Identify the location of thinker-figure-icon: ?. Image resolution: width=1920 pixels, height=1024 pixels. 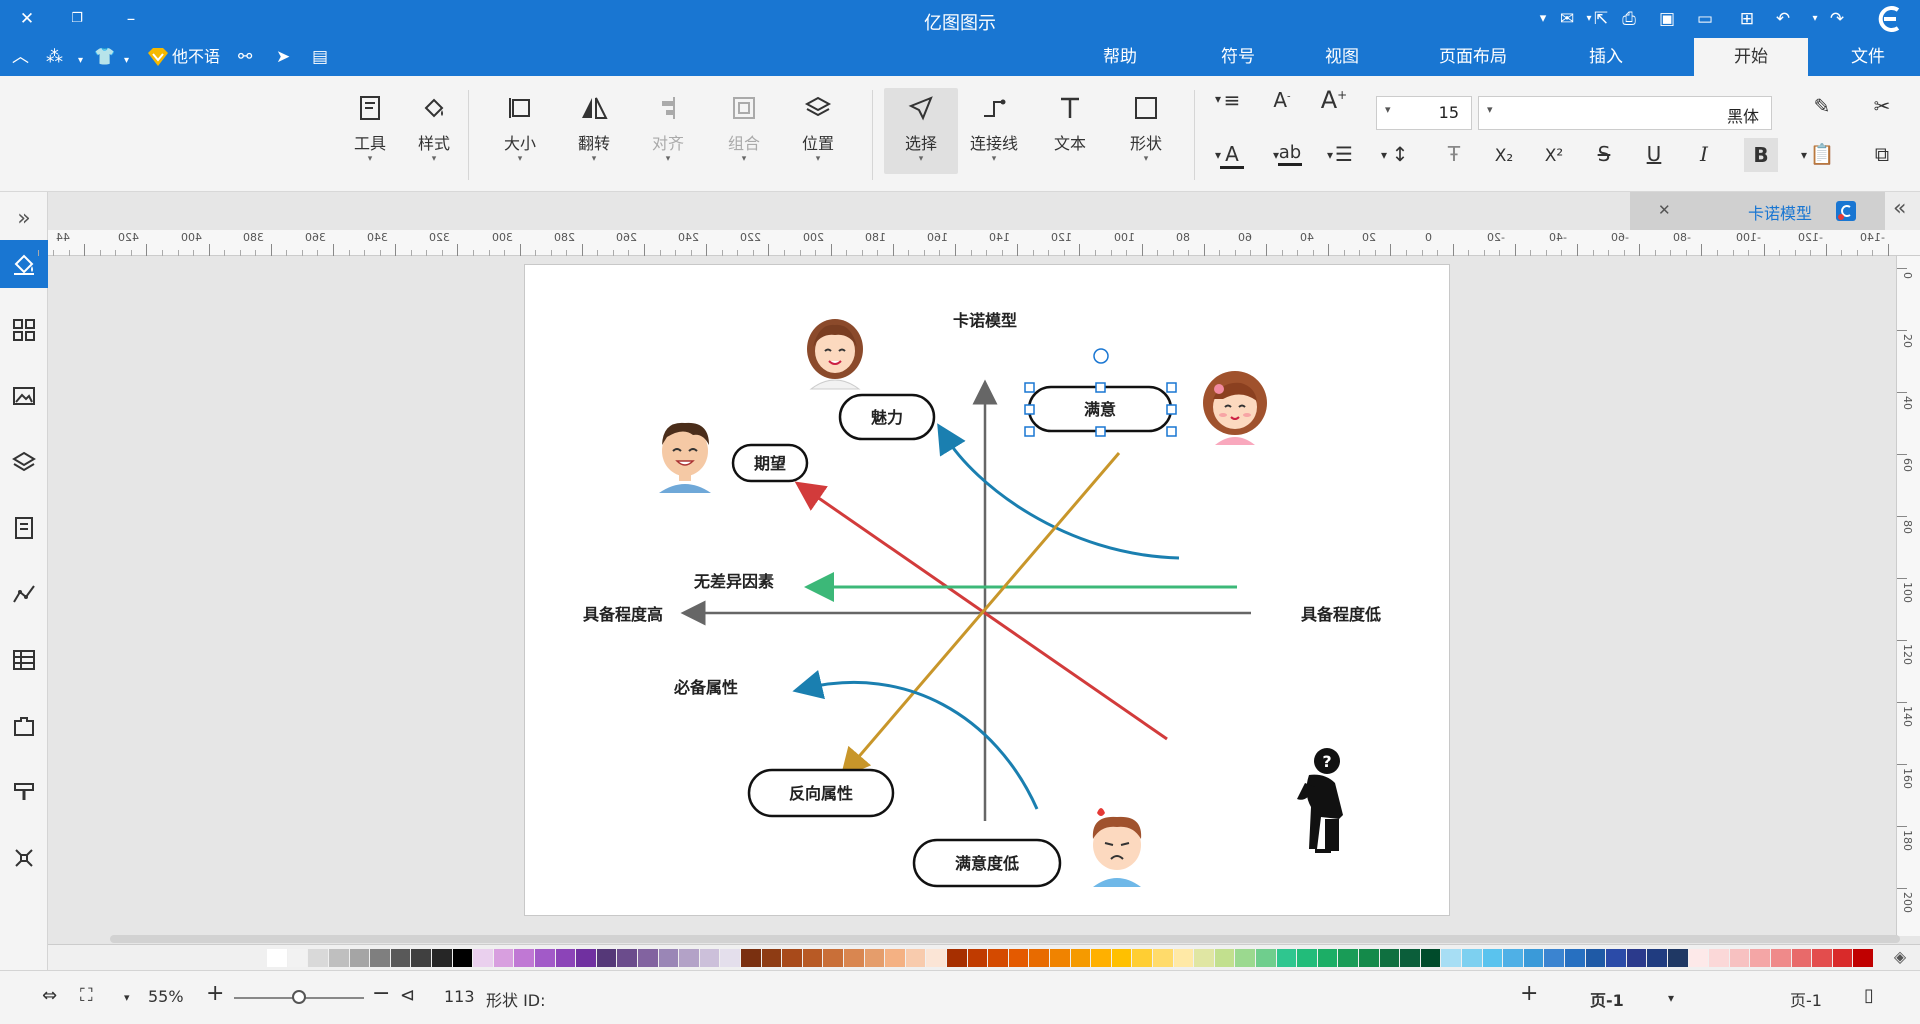
(1320, 800).